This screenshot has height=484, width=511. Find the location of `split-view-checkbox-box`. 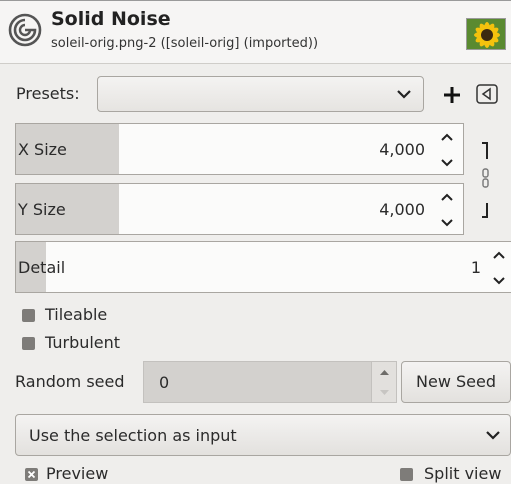

split-view-checkbox-box is located at coordinates (406, 474).